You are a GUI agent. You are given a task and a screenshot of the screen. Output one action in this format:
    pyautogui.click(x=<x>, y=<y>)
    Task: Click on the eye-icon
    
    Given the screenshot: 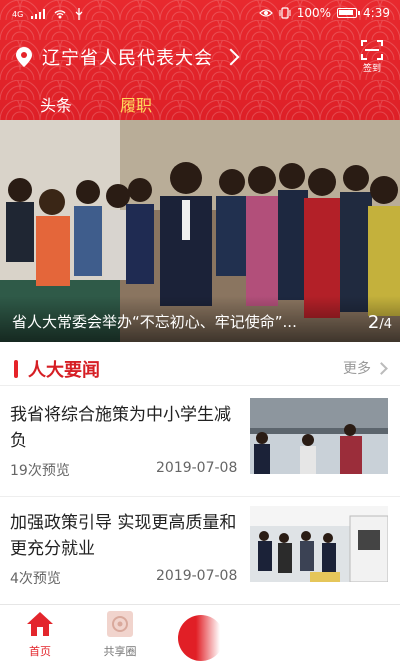 What is the action you would take?
    pyautogui.click(x=265, y=13)
    